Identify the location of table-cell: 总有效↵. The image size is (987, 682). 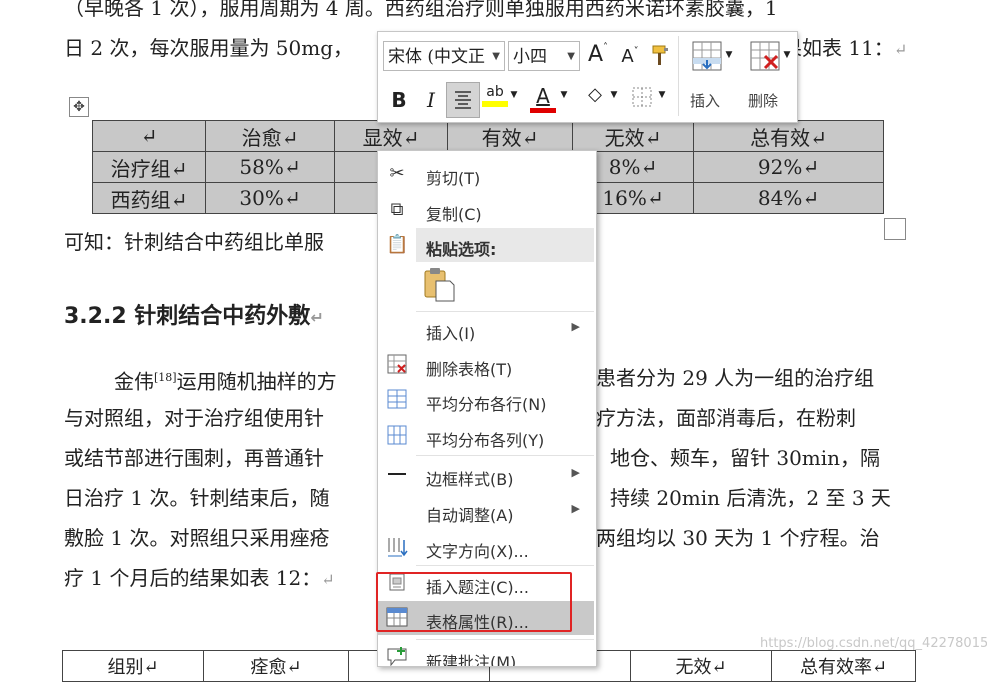
(788, 136).